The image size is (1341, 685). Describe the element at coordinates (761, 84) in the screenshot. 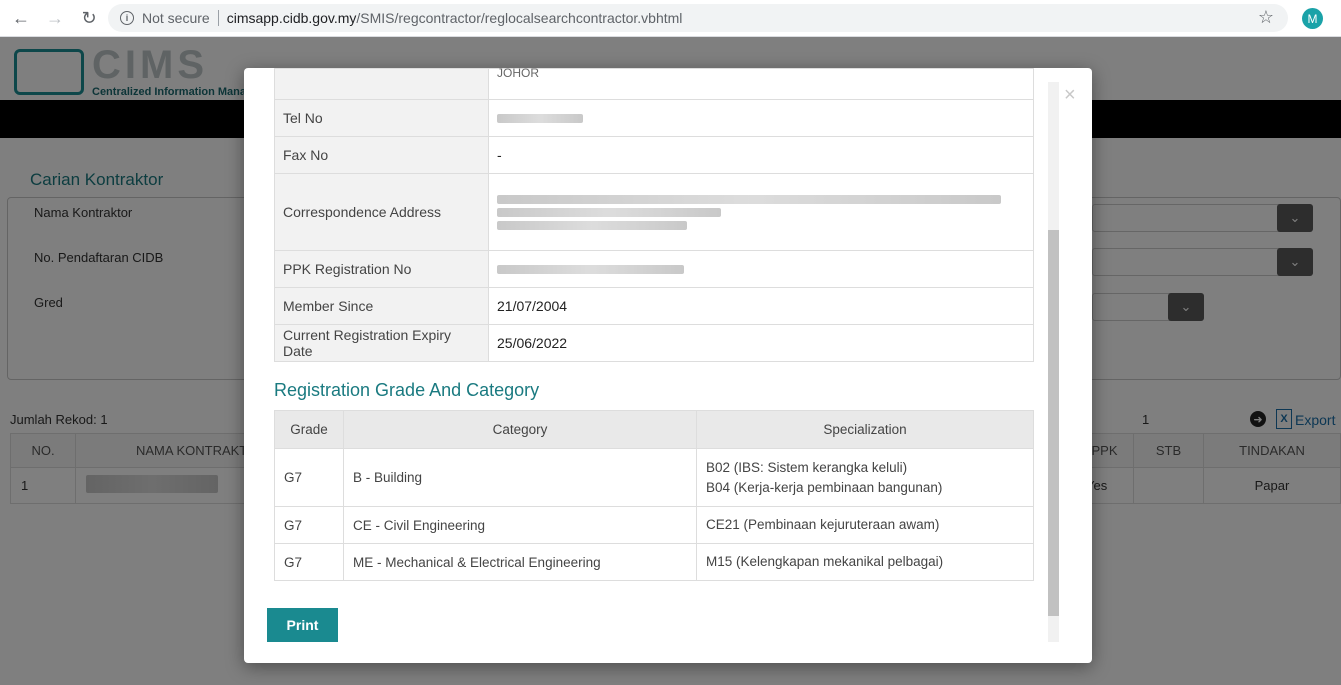

I see `info-value: JOHOR` at that location.